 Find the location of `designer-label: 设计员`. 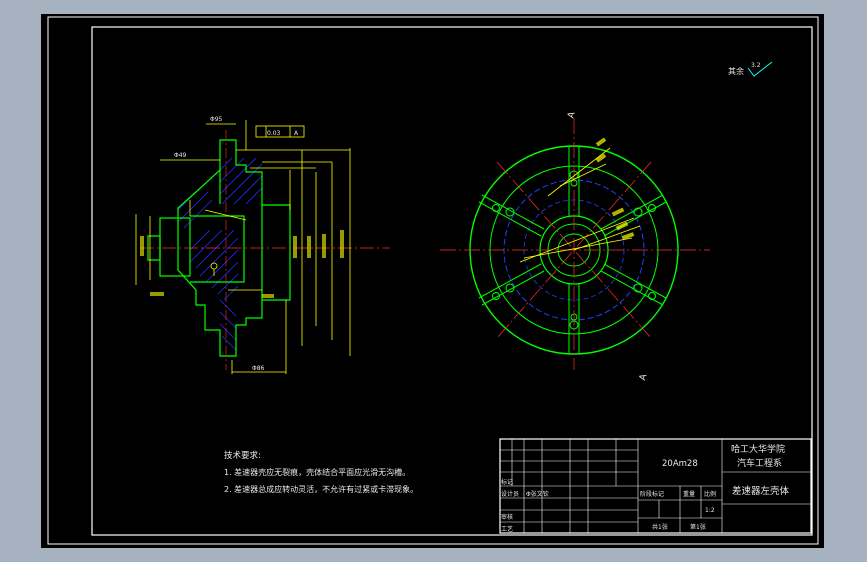

designer-label: 设计员 is located at coordinates (510, 494).